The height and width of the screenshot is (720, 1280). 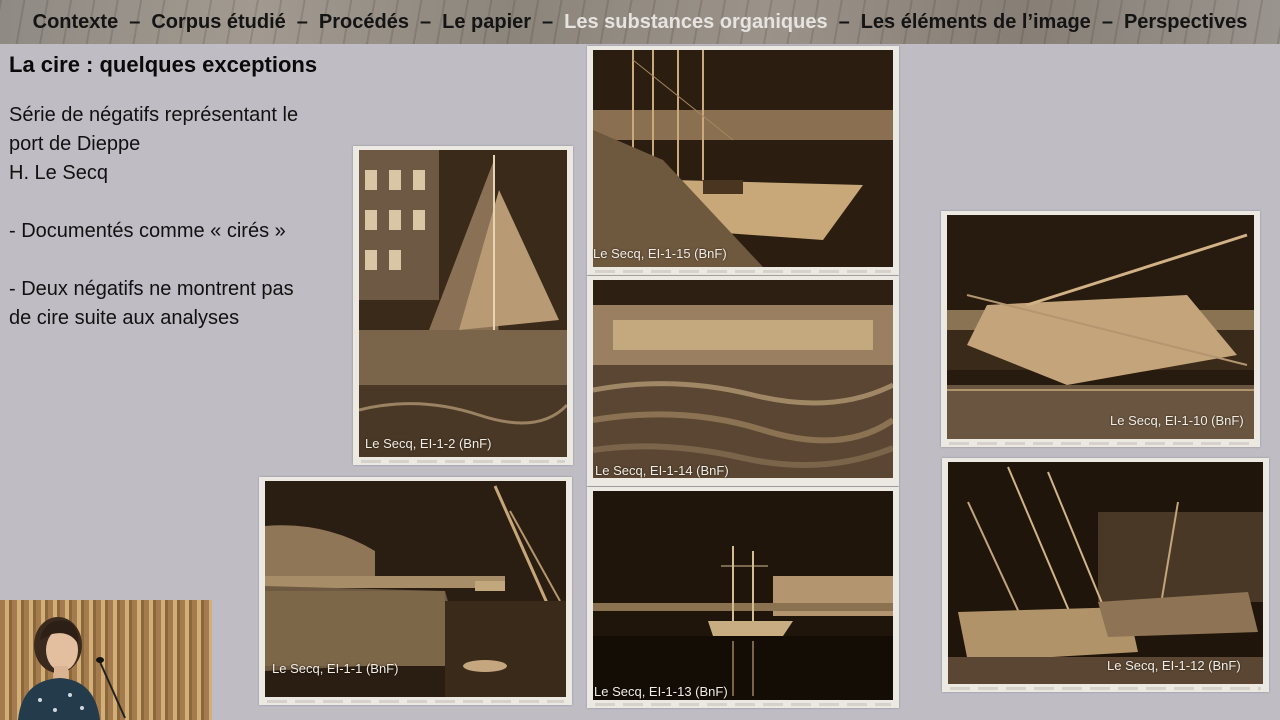 What do you see at coordinates (660, 253) in the screenshot?
I see `photo-caption: Le Secq, EI-1-15 (BnF)` at bounding box center [660, 253].